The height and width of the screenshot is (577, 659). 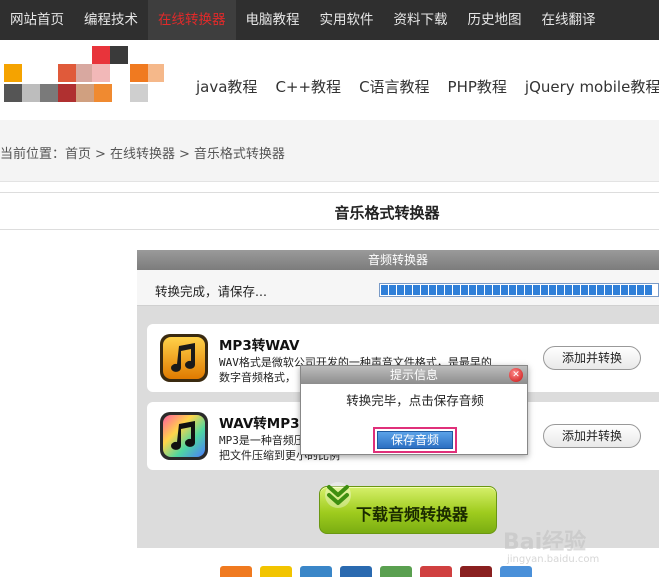 What do you see at coordinates (376, 571) in the screenshot?
I see `bottom-toolbar` at bounding box center [376, 571].